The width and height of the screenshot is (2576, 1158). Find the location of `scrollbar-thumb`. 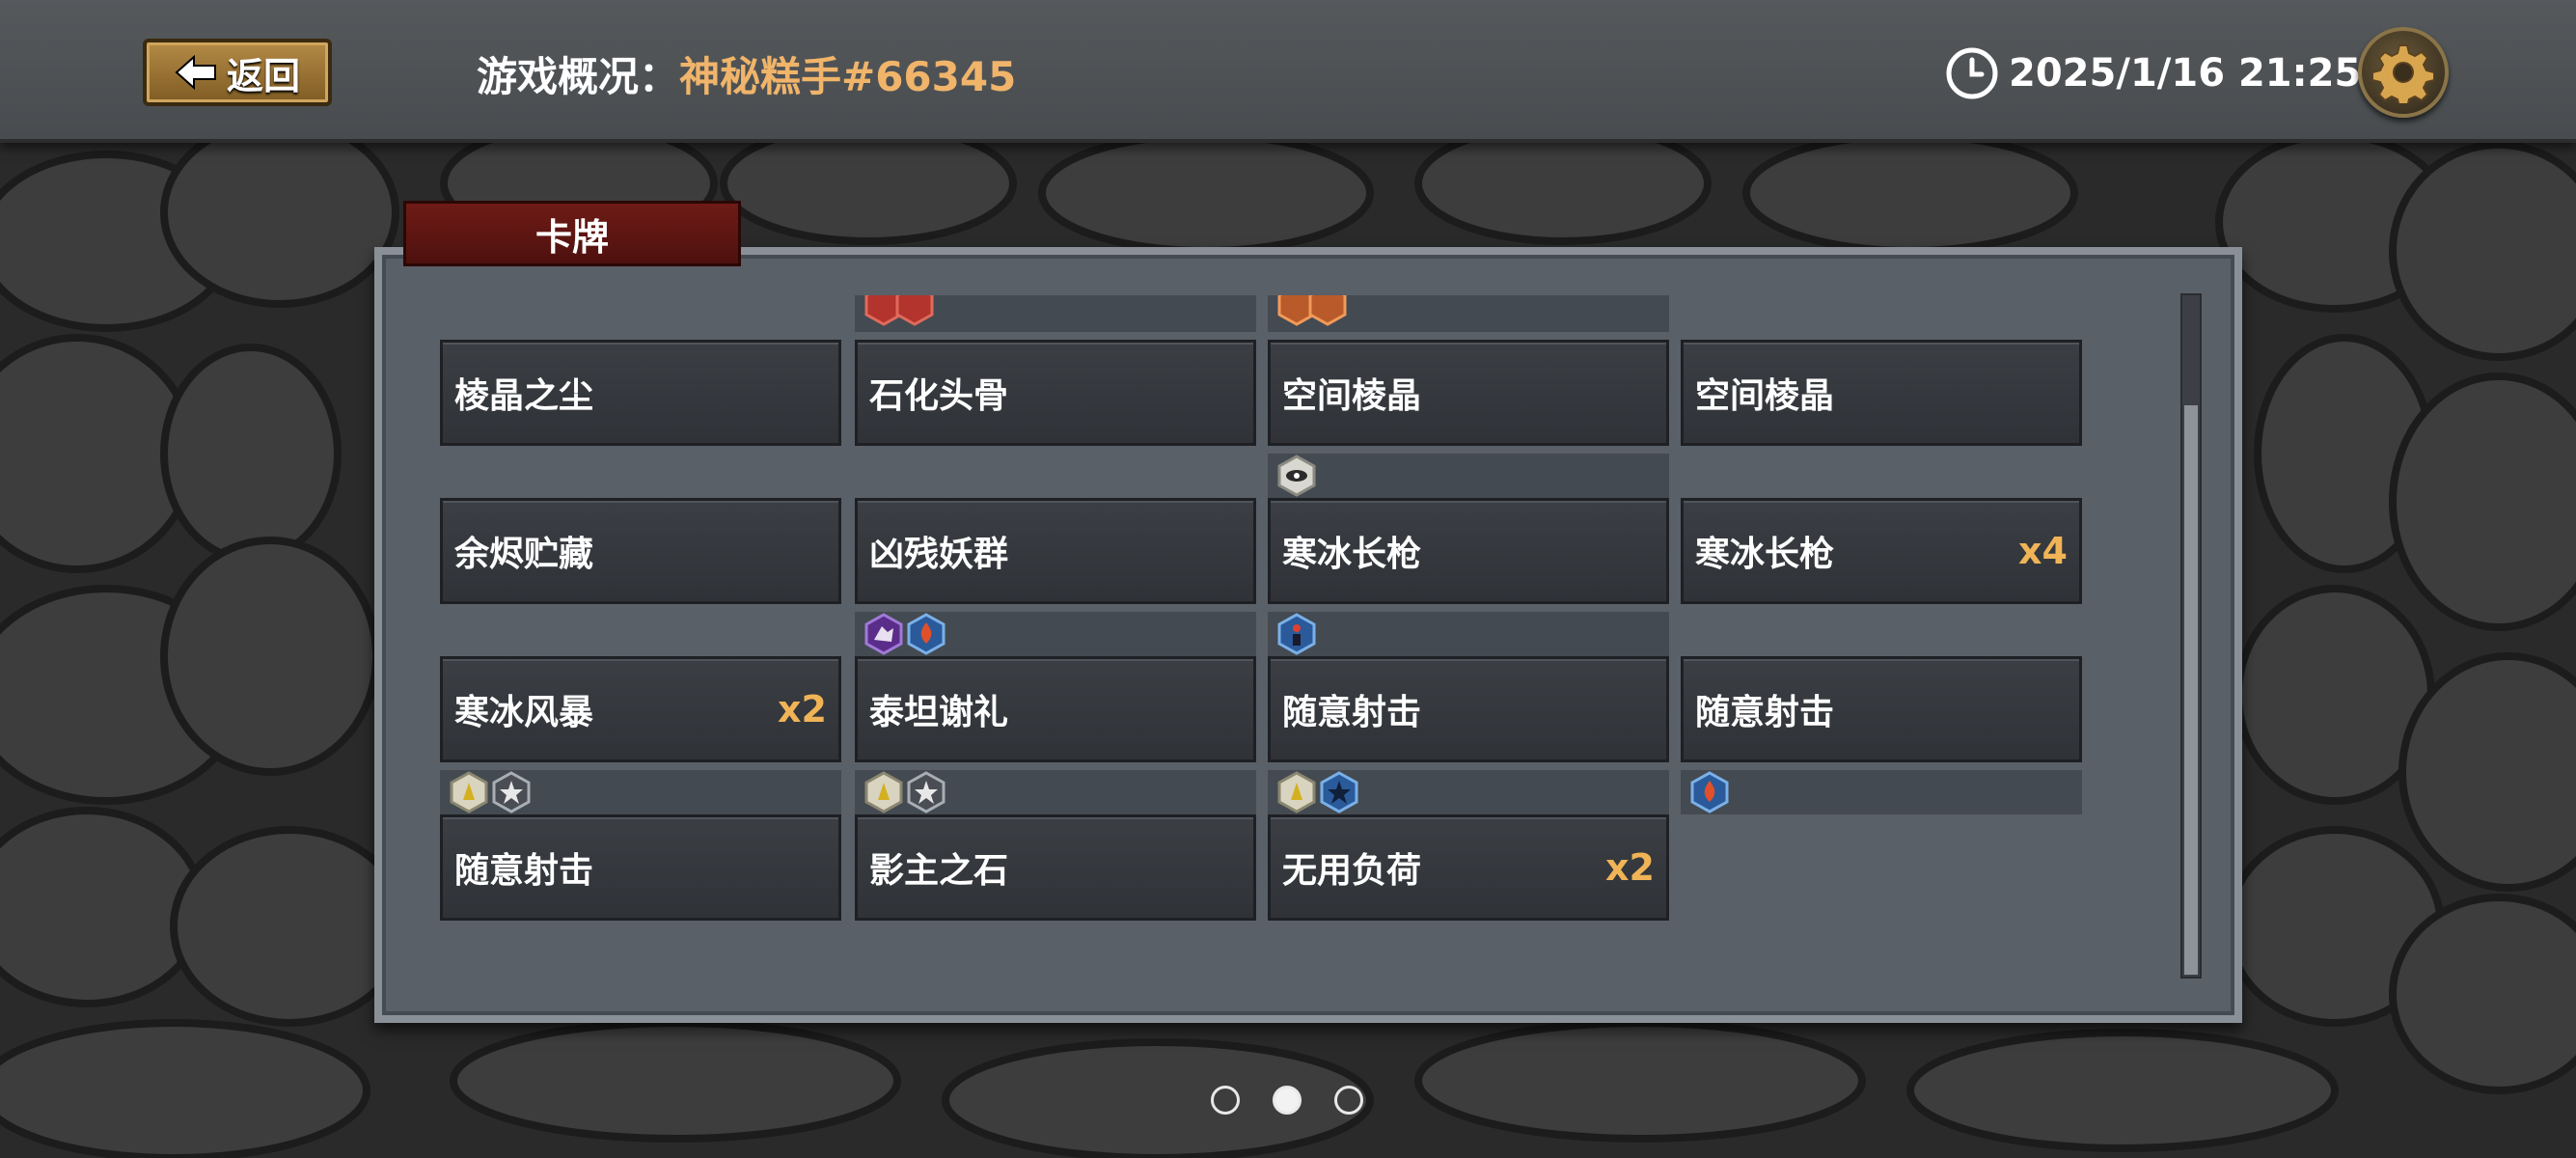

scrollbar-thumb is located at coordinates (2191, 690).